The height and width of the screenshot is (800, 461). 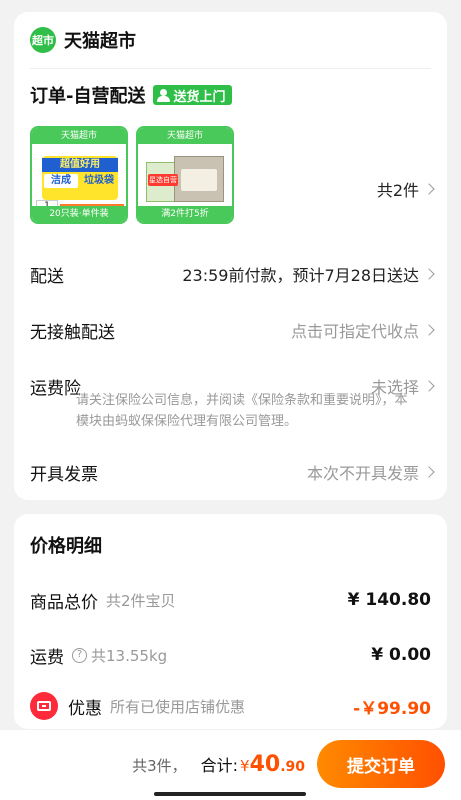 What do you see at coordinates (230, 68) in the screenshot?
I see `divider` at bounding box center [230, 68].